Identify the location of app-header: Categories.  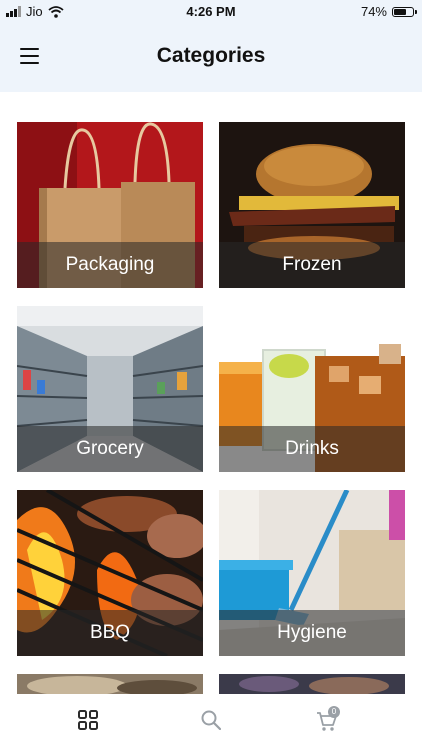
(211, 58).